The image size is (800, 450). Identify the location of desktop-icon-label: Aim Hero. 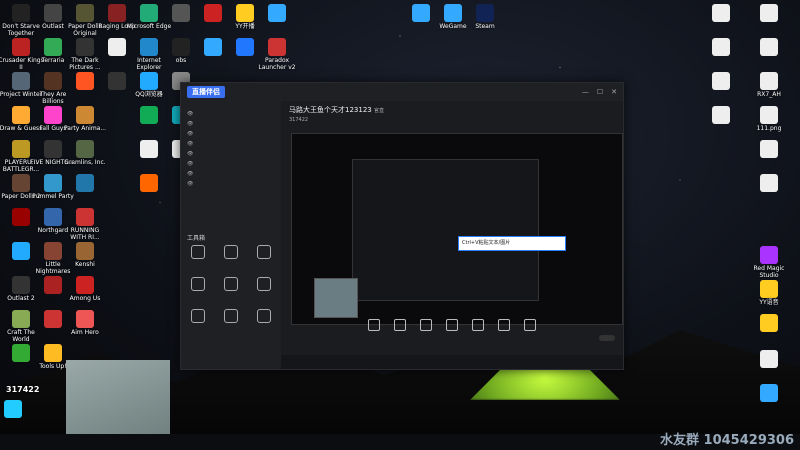
(85, 332).